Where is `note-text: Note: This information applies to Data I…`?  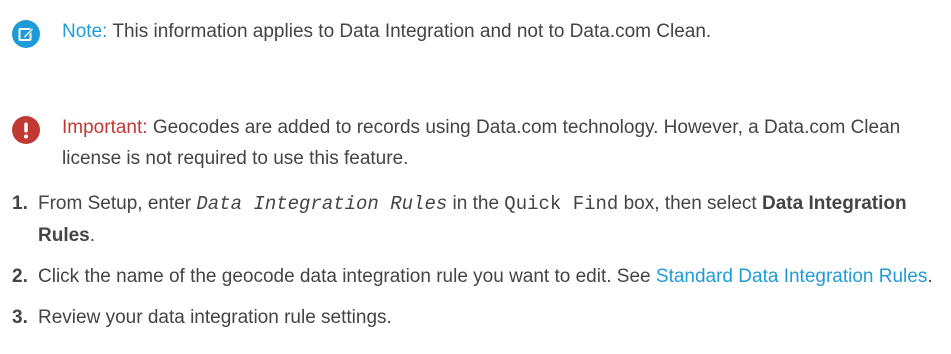
note-text: Note: This information applies to Data I… is located at coordinates (502, 31).